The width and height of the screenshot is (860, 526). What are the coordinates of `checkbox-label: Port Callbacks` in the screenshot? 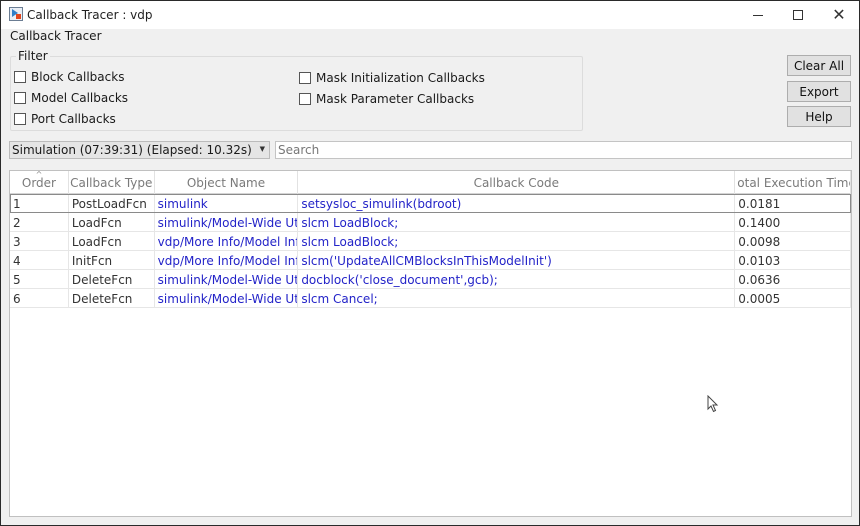 It's located at (73, 119).